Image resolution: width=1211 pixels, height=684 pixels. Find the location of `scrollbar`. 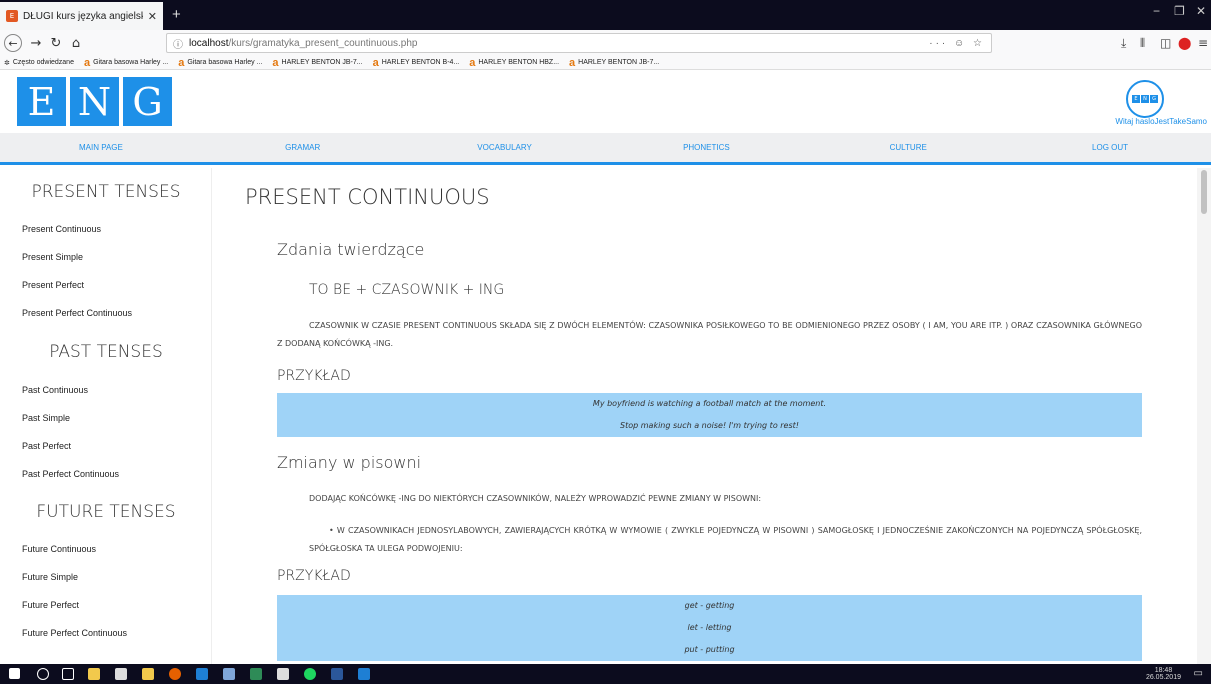

scrollbar is located at coordinates (1204, 416).